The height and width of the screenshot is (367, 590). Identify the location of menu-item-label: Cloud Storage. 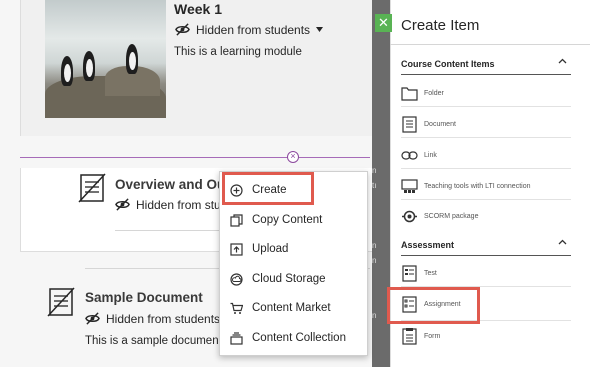
(289, 279).